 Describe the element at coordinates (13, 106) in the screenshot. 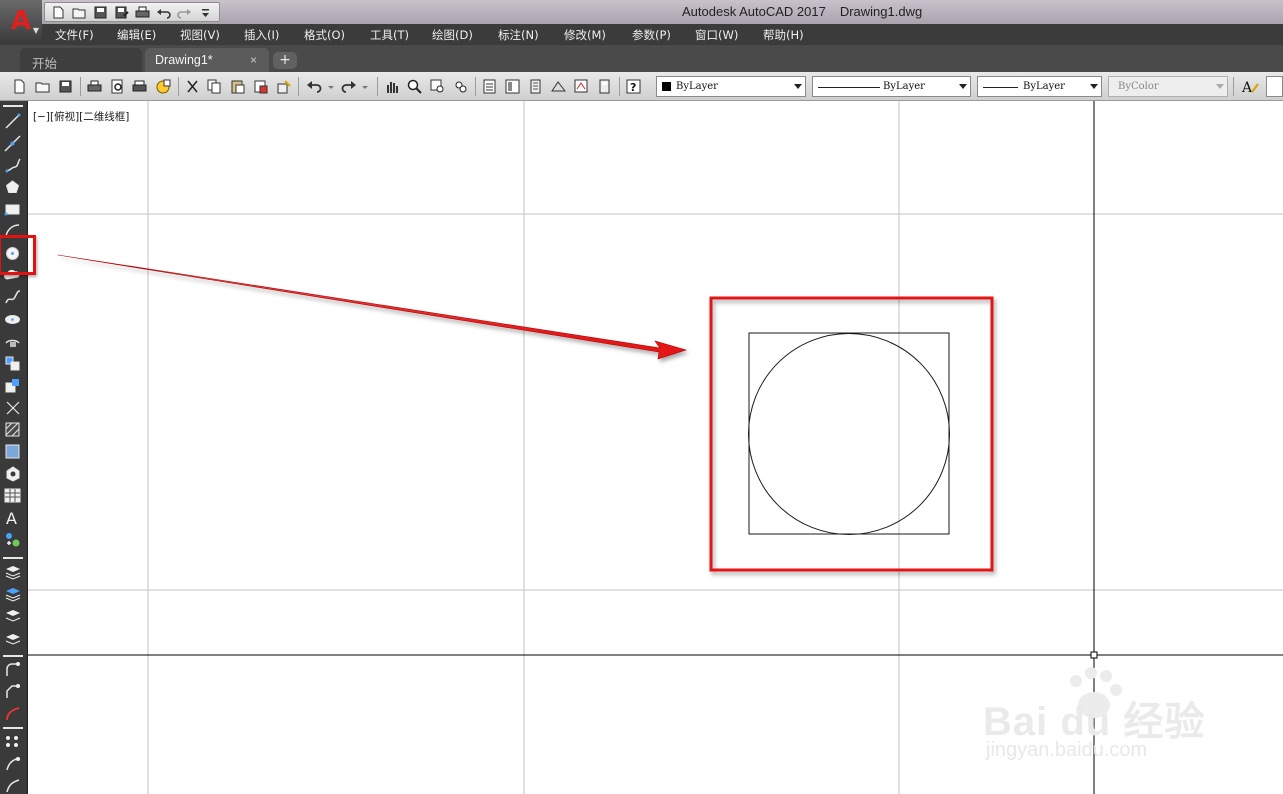

I see `palette-grip` at that location.